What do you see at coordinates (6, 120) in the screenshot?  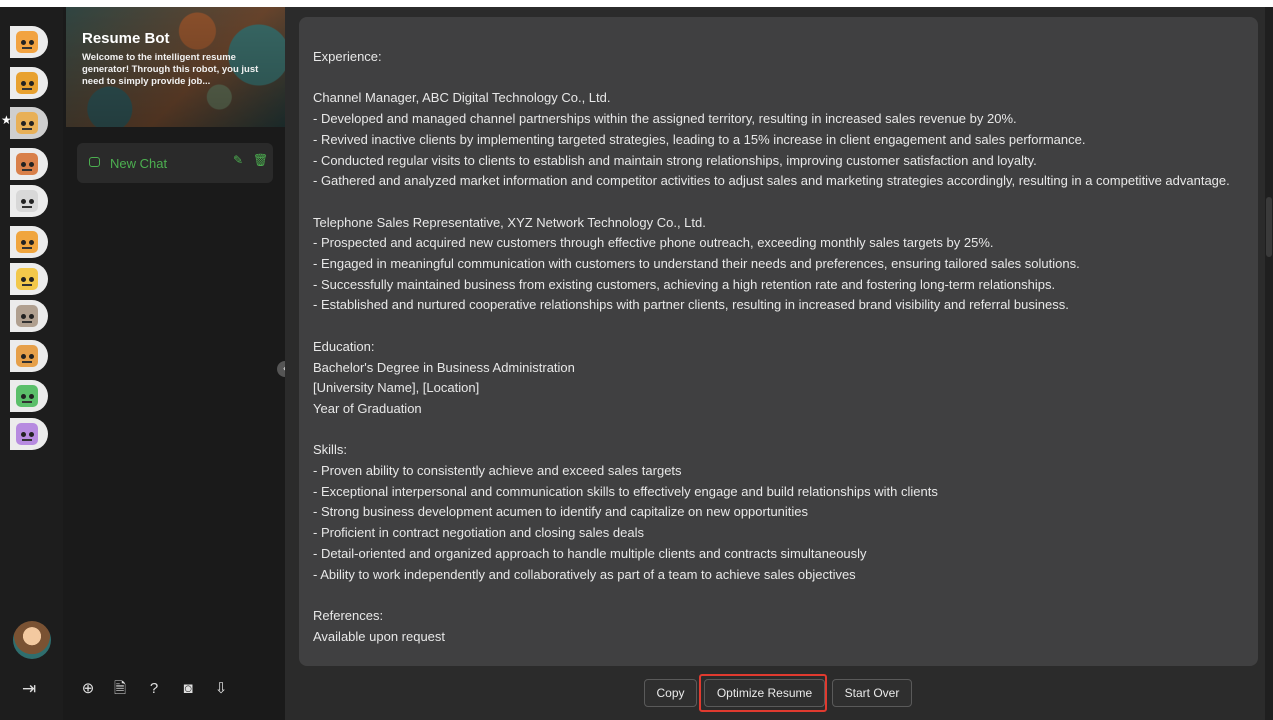 I see `favorite-star-icon: ★` at bounding box center [6, 120].